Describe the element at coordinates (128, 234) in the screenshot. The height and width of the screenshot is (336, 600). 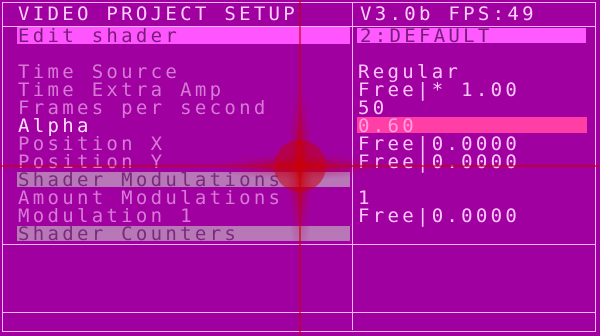
I see `menu-item-shader-counters: Shader Counters` at that location.